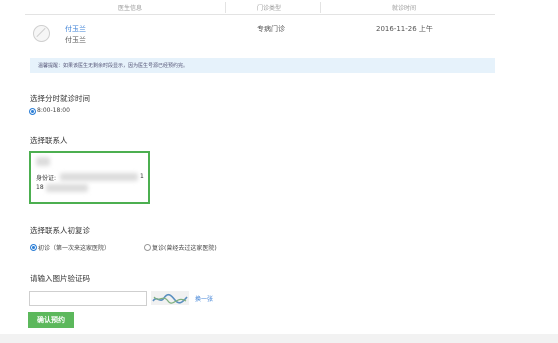 The width and height of the screenshot is (558, 343). Describe the element at coordinates (60, 278) in the screenshot. I see `captcha-section-title: 请输入图片验证码` at that location.